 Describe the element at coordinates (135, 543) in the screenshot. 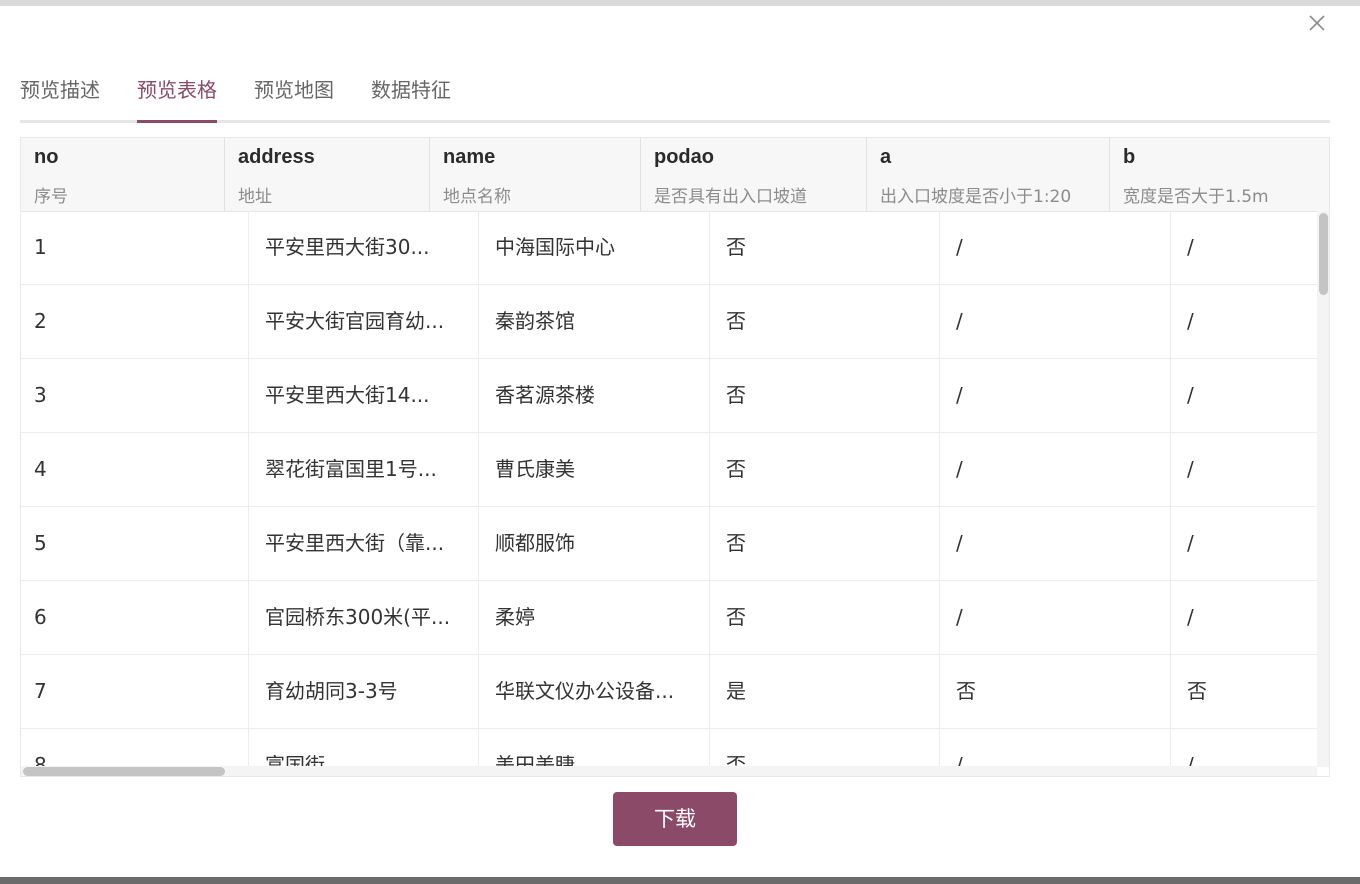

I see `cell-no: 5` at that location.